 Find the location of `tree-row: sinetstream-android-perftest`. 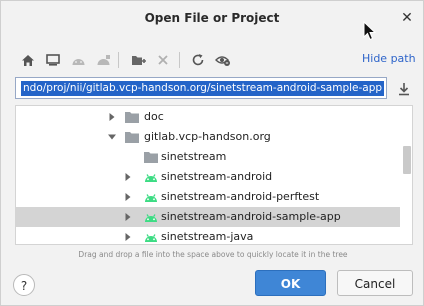

tree-row: sinetstream-android-perftest is located at coordinates (208, 197).